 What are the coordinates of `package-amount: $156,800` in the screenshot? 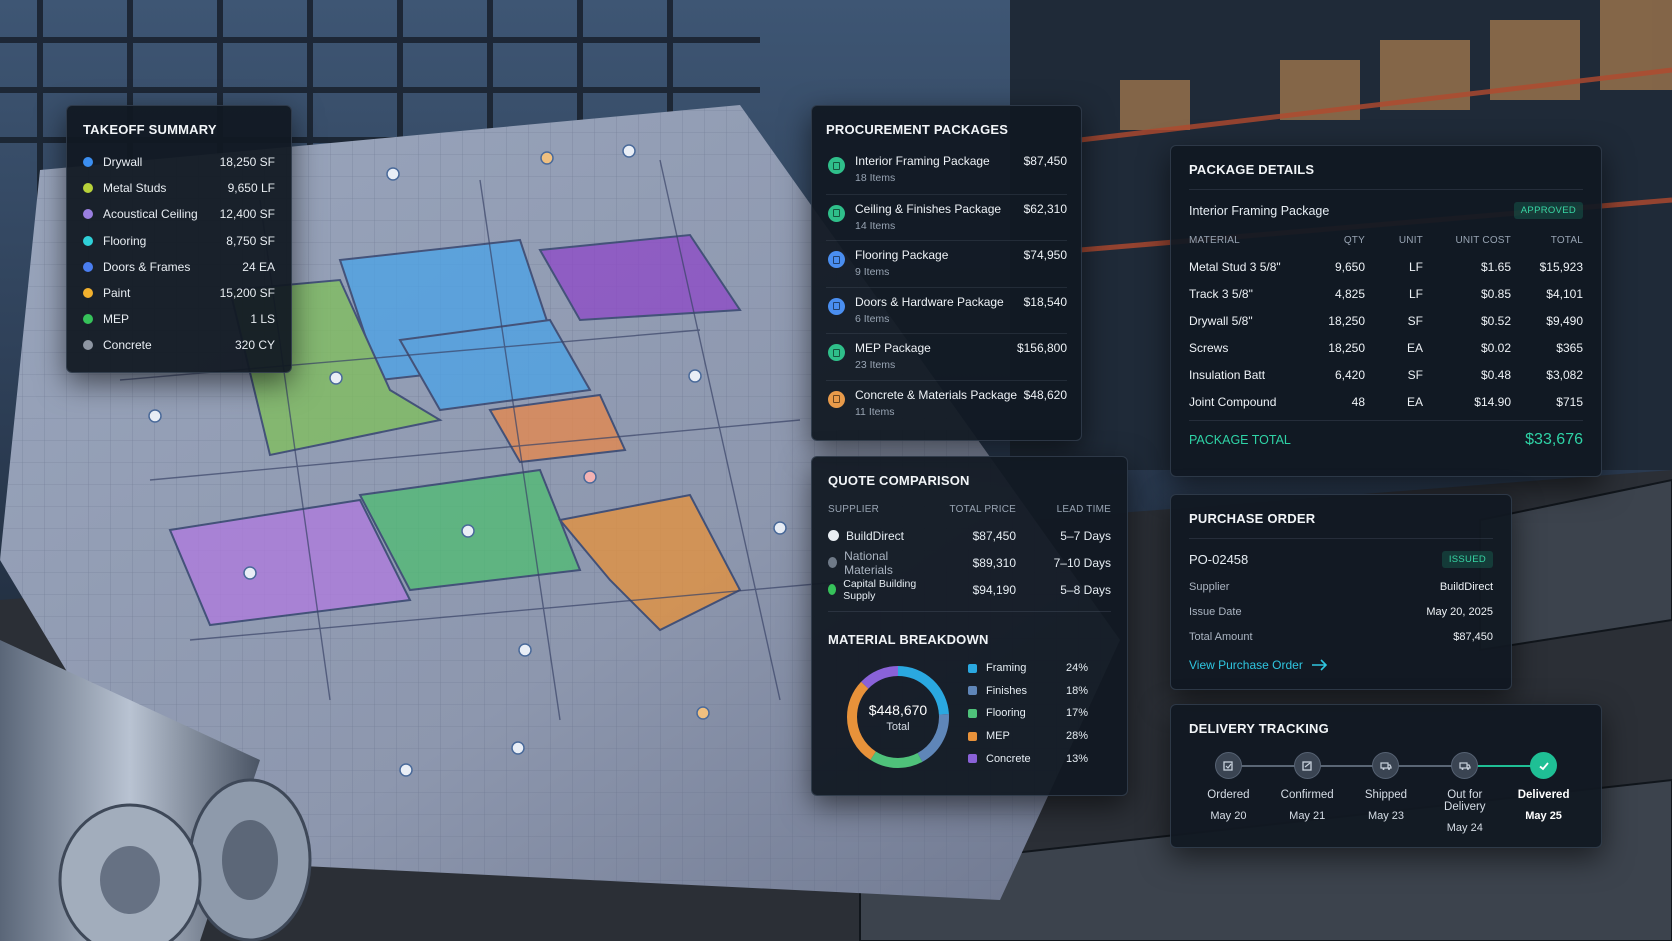 It's located at (1041, 348).